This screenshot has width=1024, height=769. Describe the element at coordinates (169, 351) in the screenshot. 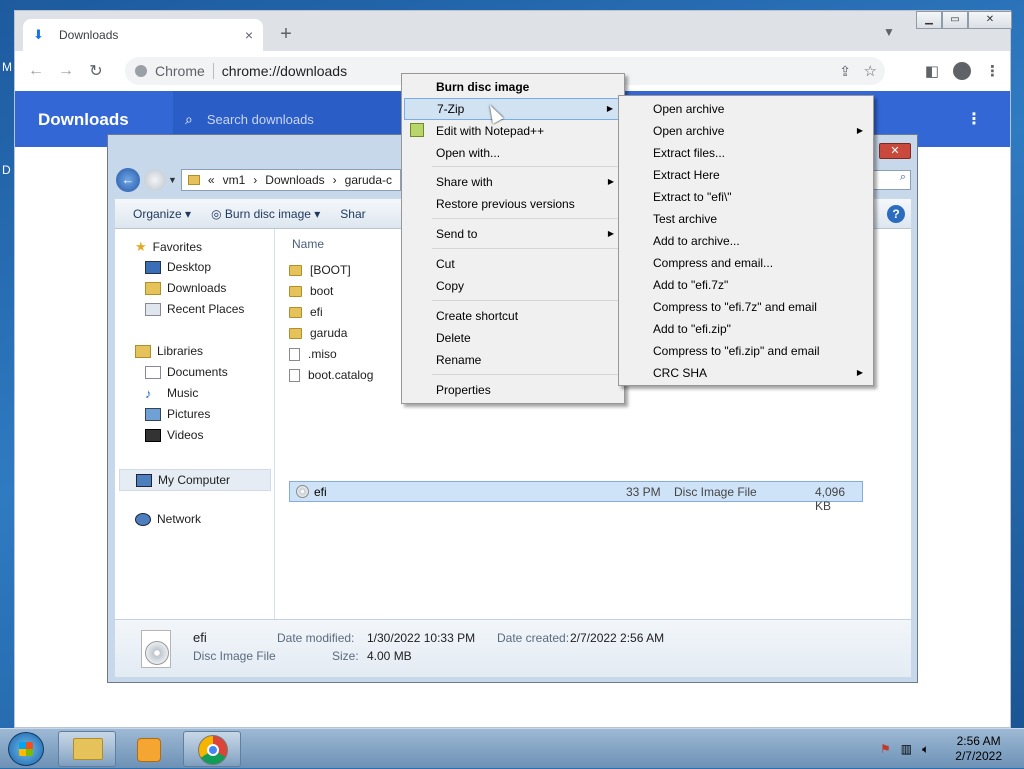

I see `nav-libraries: Libraries` at that location.